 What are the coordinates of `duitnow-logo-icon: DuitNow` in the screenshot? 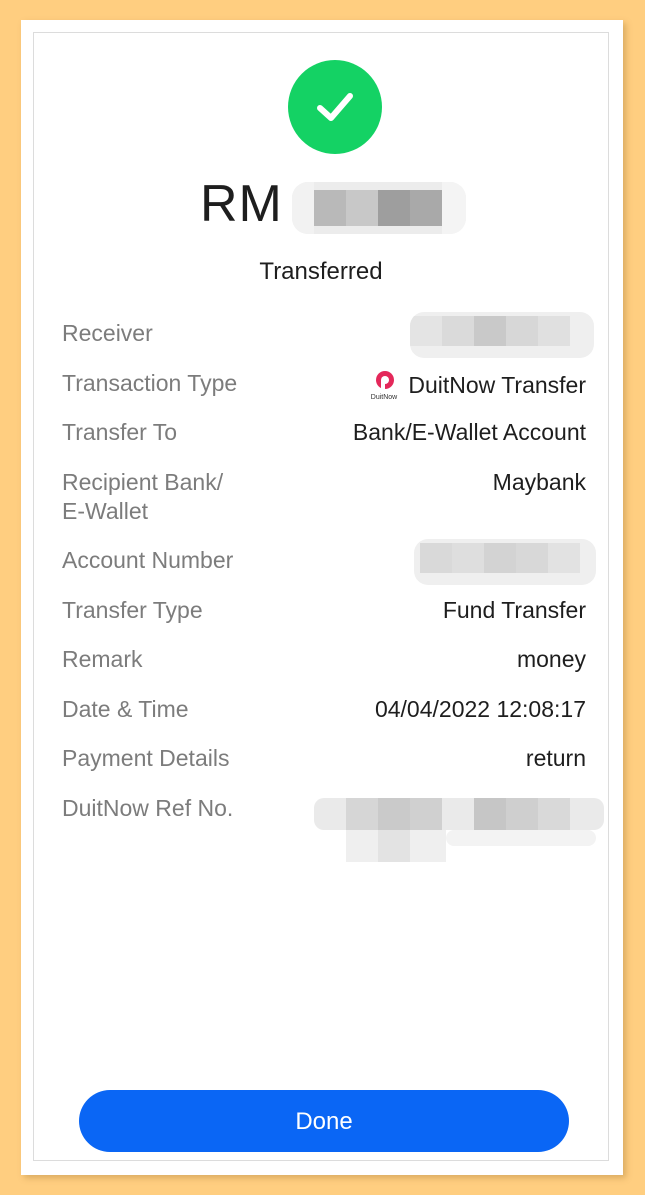 It's located at (384, 385).